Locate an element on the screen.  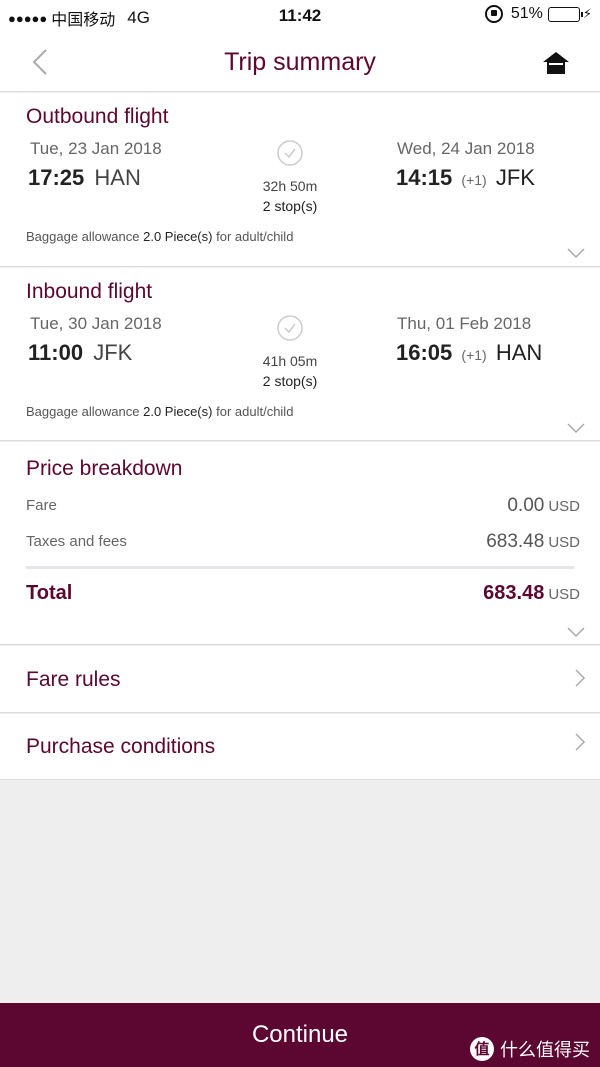
battery-percent: 51% is located at coordinates (526, 13).